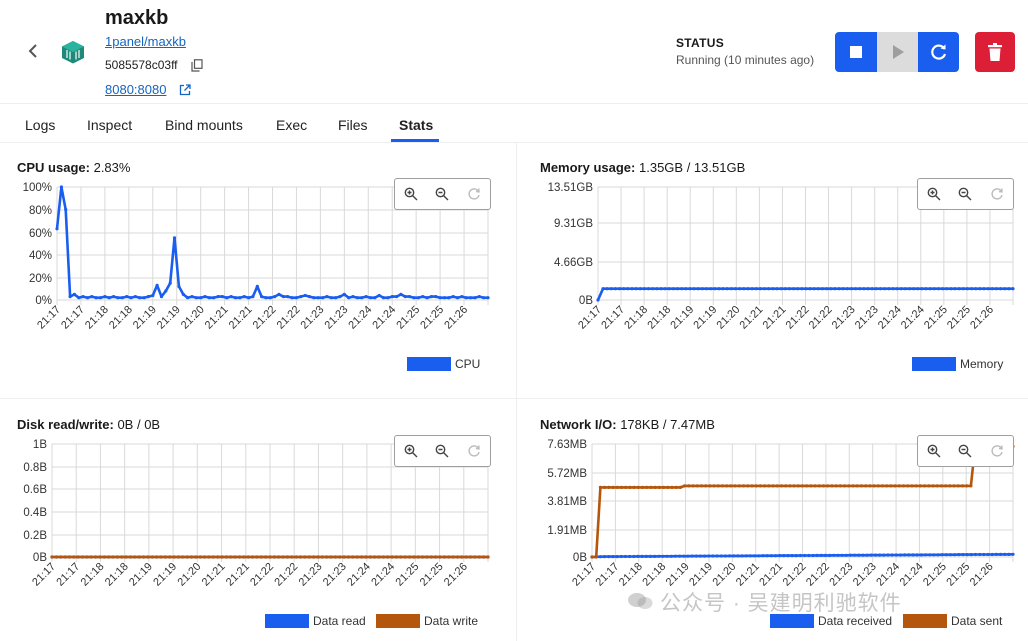  What do you see at coordinates (997, 451) in the screenshot?
I see `network-reset-zoom-button` at bounding box center [997, 451].